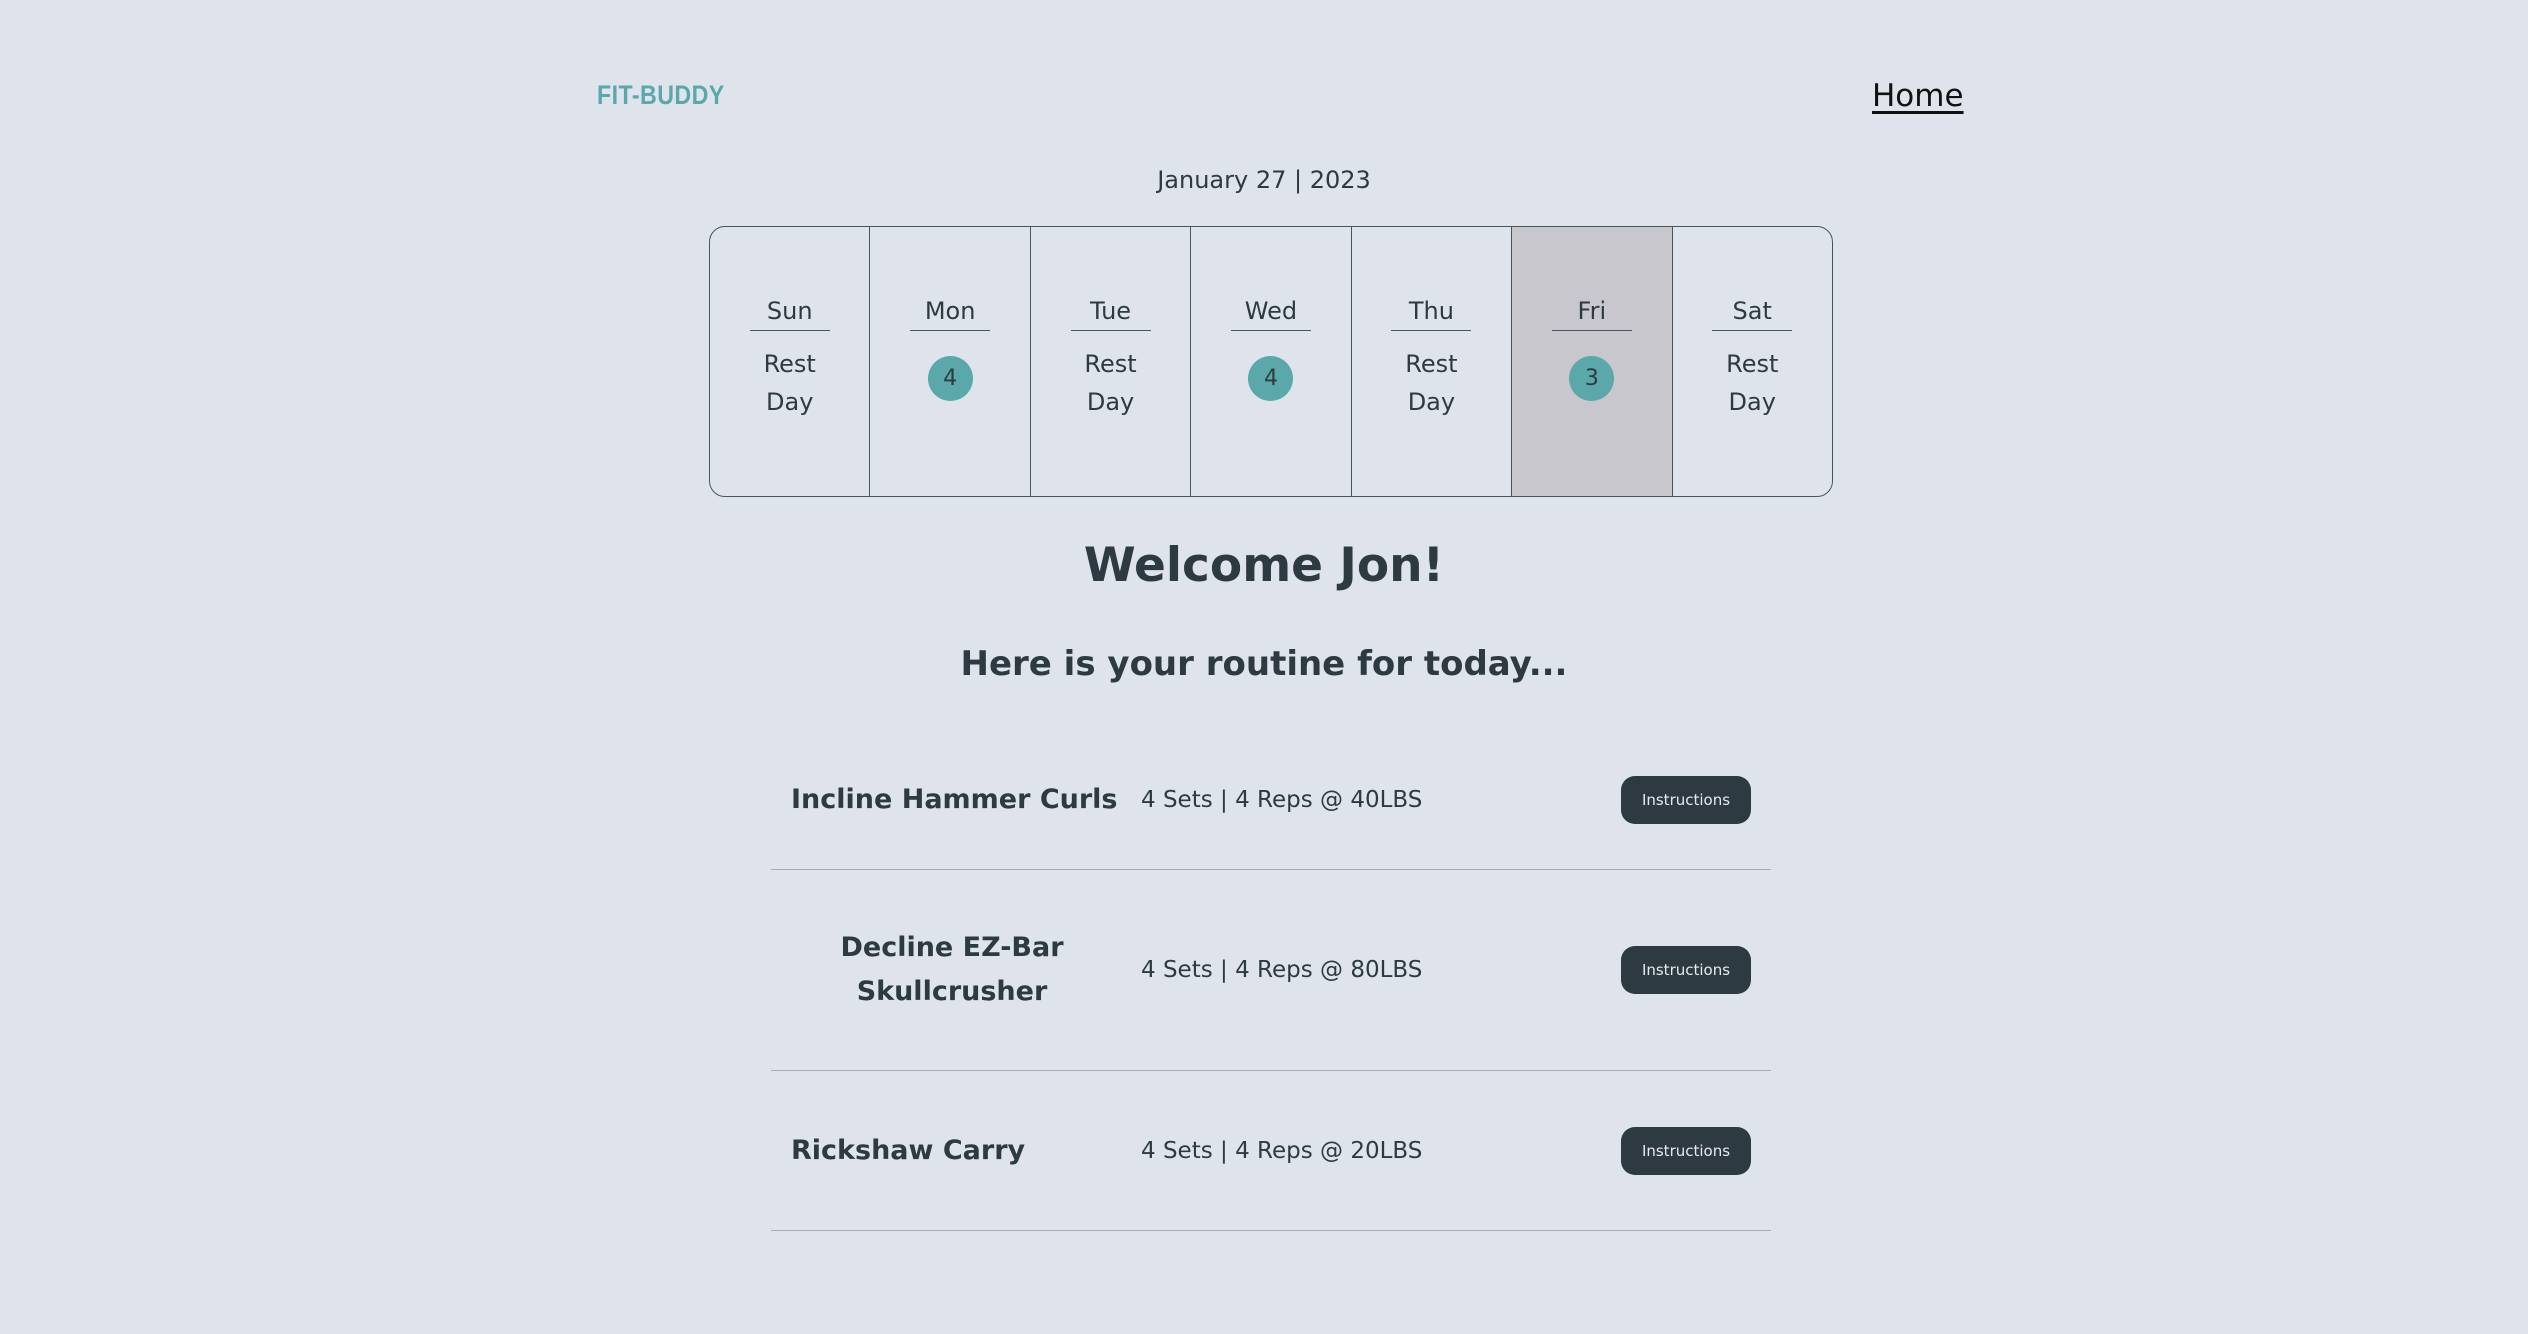 The image size is (2528, 1334). Describe the element at coordinates (661, 95) in the screenshot. I see `logo: FIT-BUDDY` at that location.